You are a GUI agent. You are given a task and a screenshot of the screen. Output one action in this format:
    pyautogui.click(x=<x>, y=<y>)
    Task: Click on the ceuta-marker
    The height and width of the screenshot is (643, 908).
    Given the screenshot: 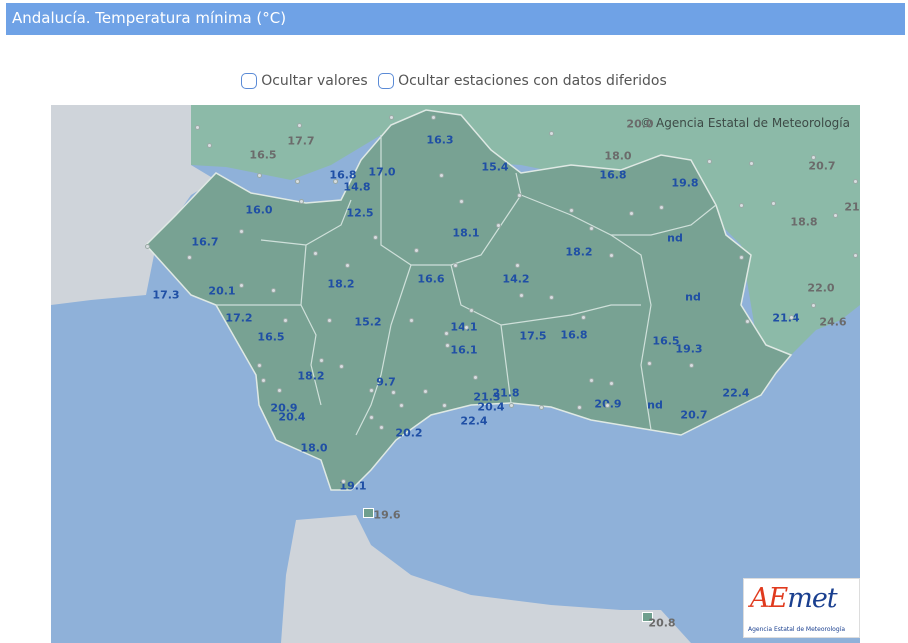 What is the action you would take?
    pyautogui.click(x=368, y=513)
    